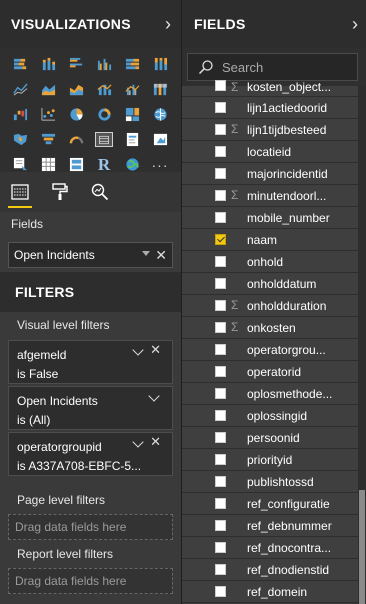  I want to click on field-item: oplossingid, so click(270, 416).